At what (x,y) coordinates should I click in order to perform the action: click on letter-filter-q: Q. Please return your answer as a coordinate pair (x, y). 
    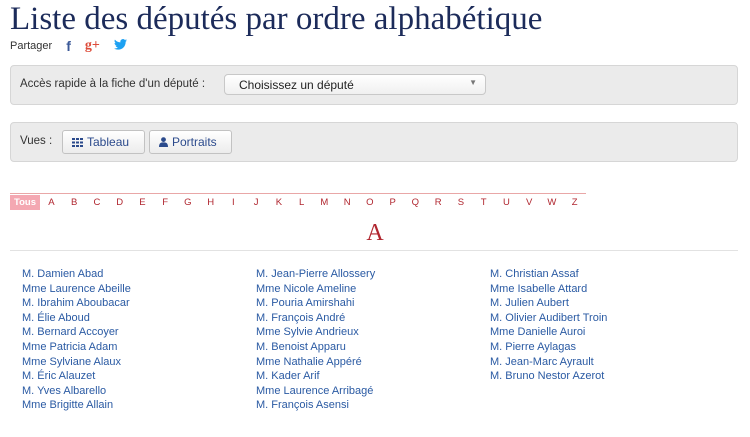
    Looking at the image, I should click on (415, 202).